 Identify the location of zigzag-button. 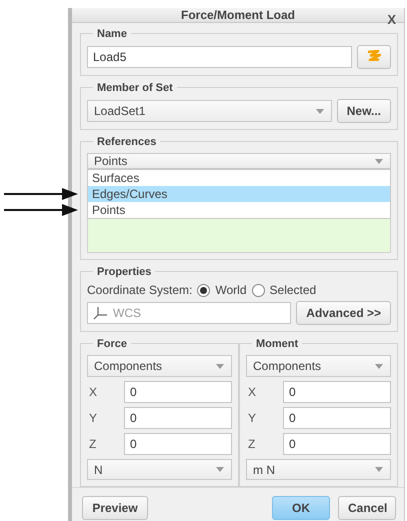
(374, 57).